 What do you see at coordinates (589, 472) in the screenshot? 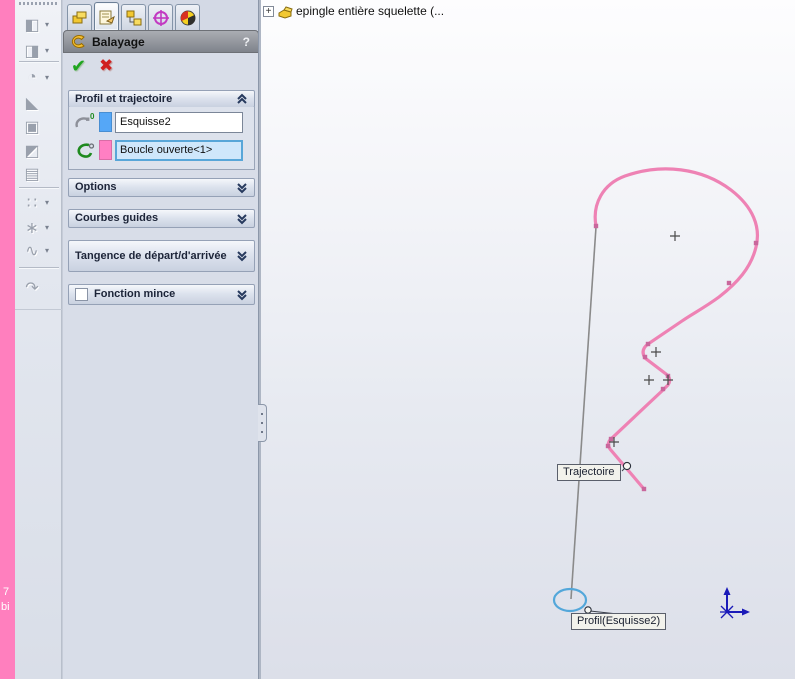
I see `trajectory-callout: Trajectoire` at bounding box center [589, 472].